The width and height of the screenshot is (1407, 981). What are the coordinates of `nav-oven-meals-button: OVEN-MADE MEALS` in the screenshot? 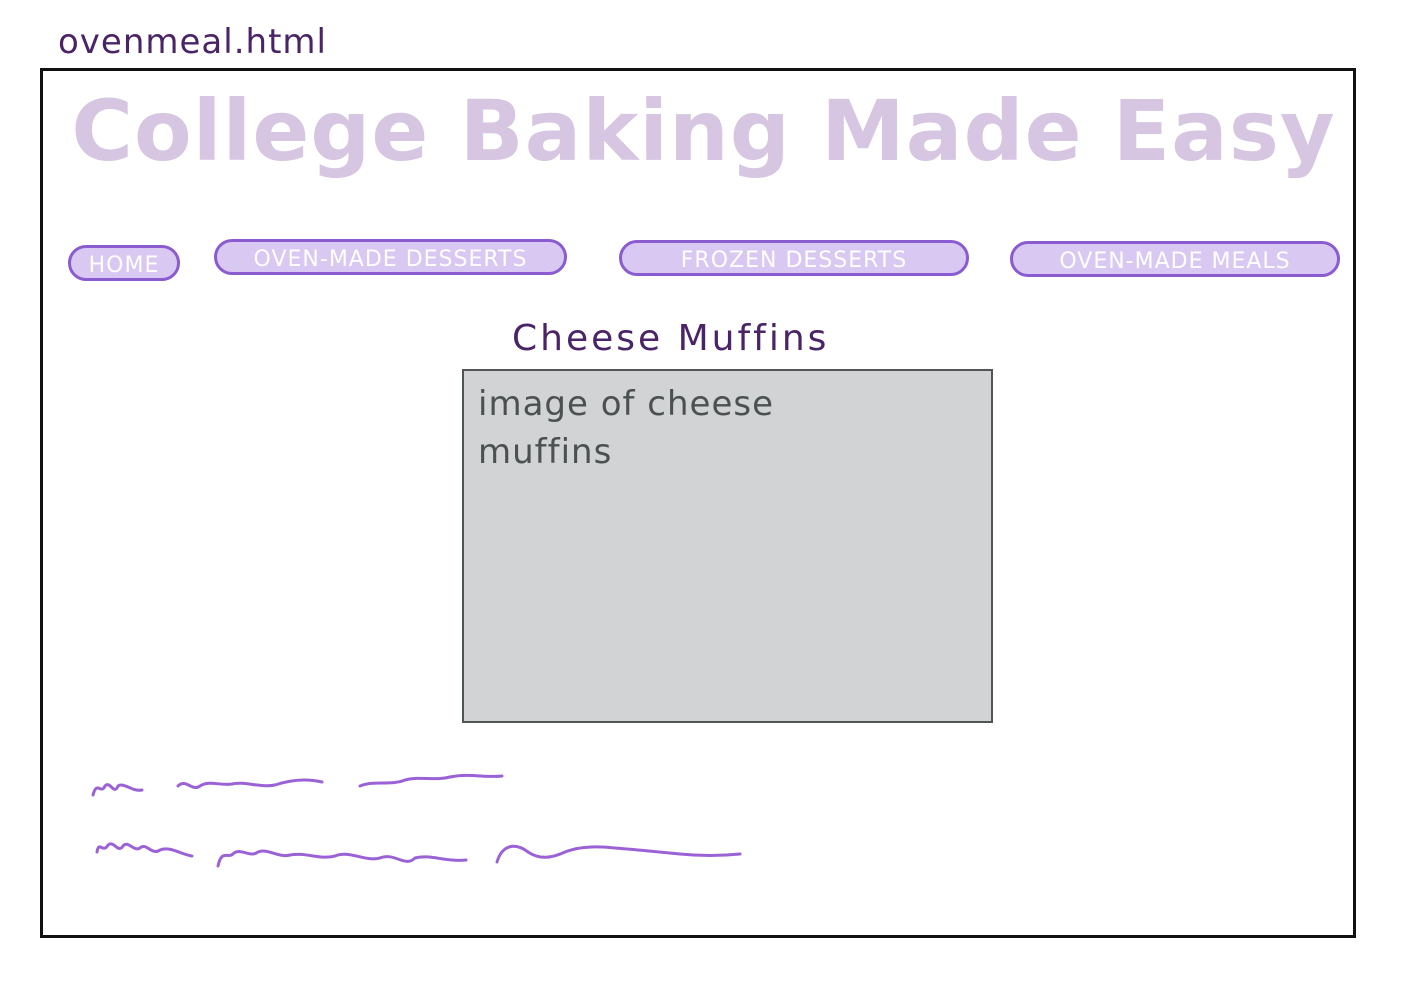 It's located at (1175, 259).